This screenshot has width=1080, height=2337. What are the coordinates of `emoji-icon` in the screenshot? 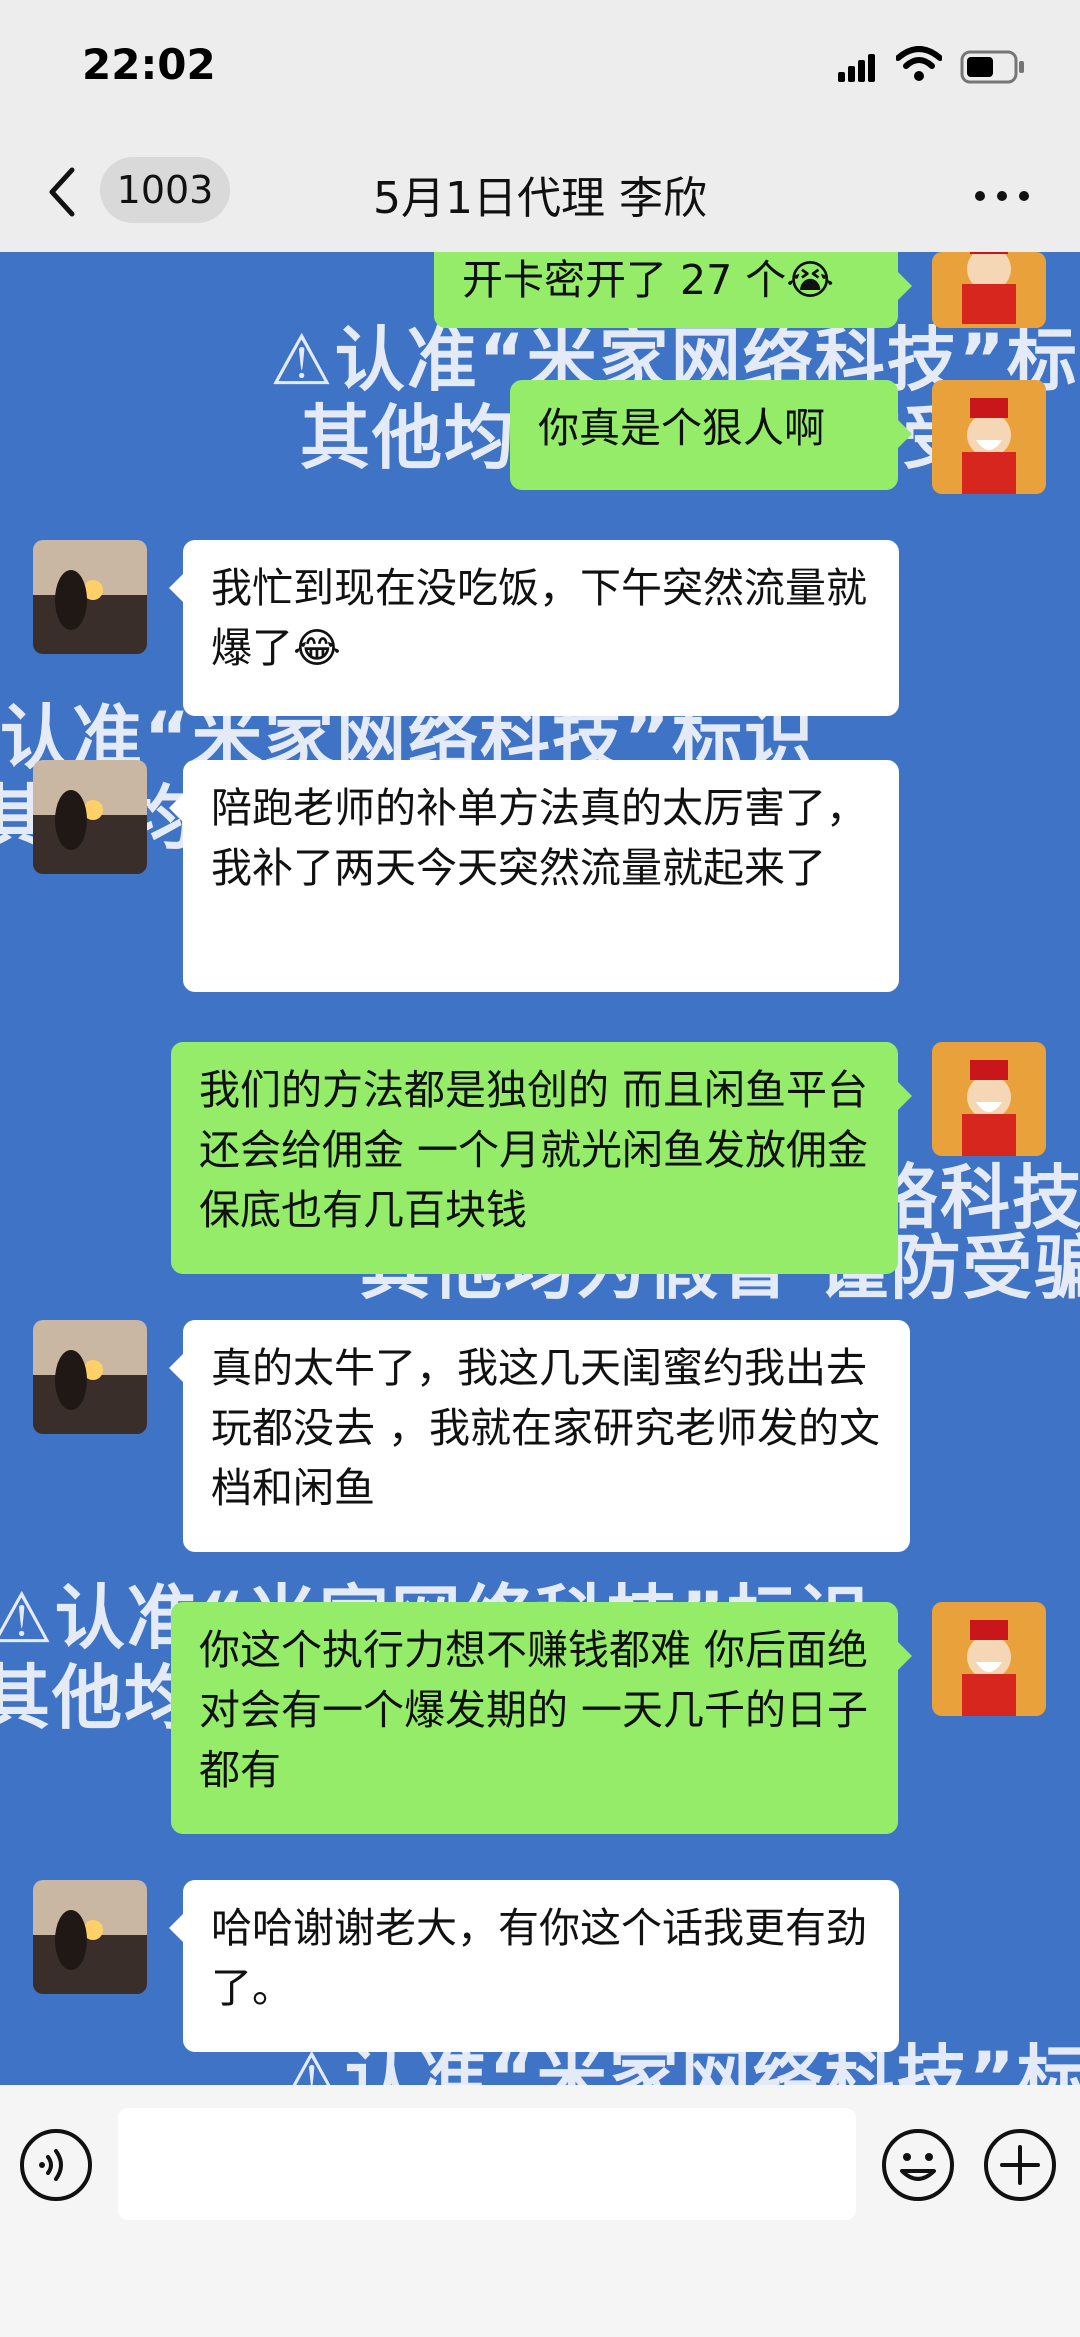 It's located at (918, 2165).